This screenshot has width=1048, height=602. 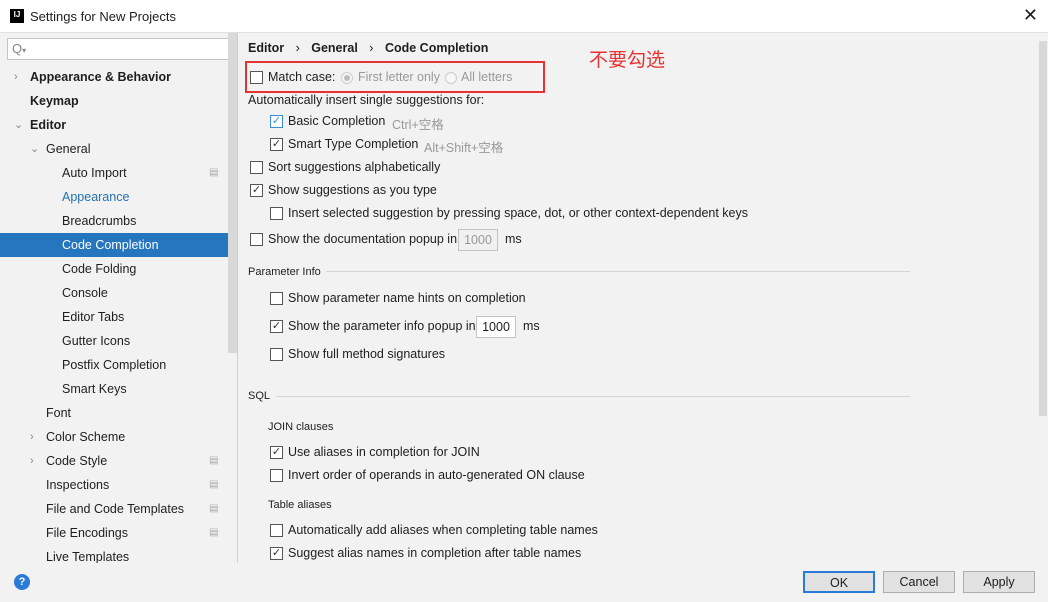 I want to click on sidebar-item-file-encodings: File Encodings ▤, so click(x=114, y=533).